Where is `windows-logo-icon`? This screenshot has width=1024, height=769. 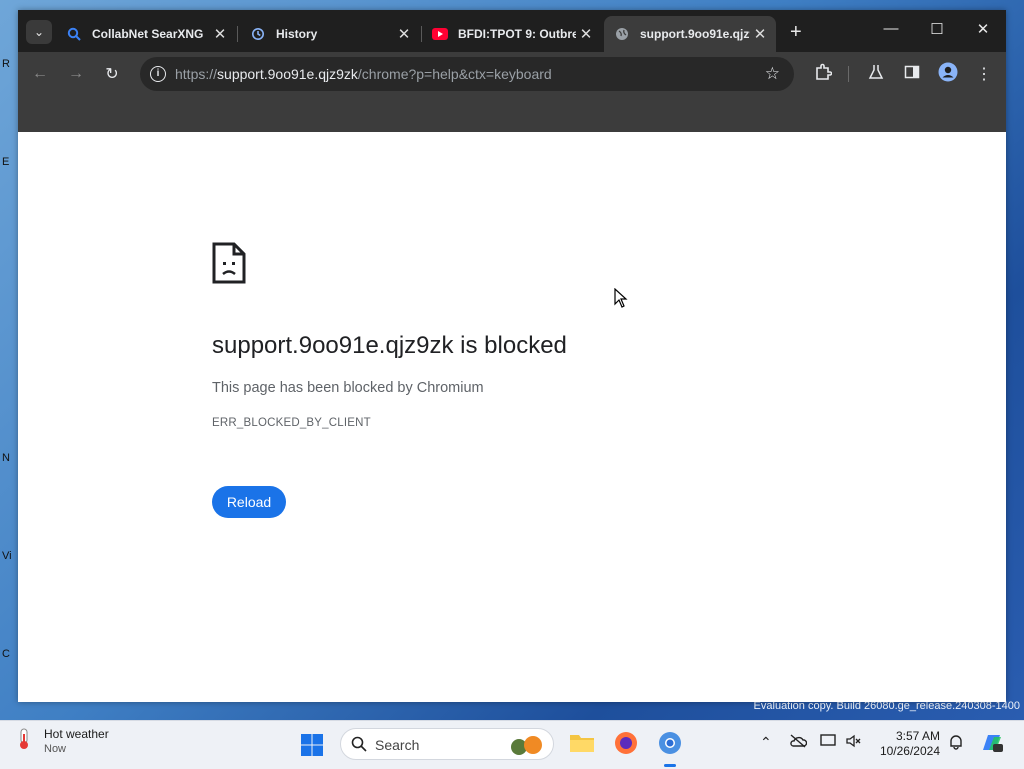 windows-logo-icon is located at coordinates (312, 747).